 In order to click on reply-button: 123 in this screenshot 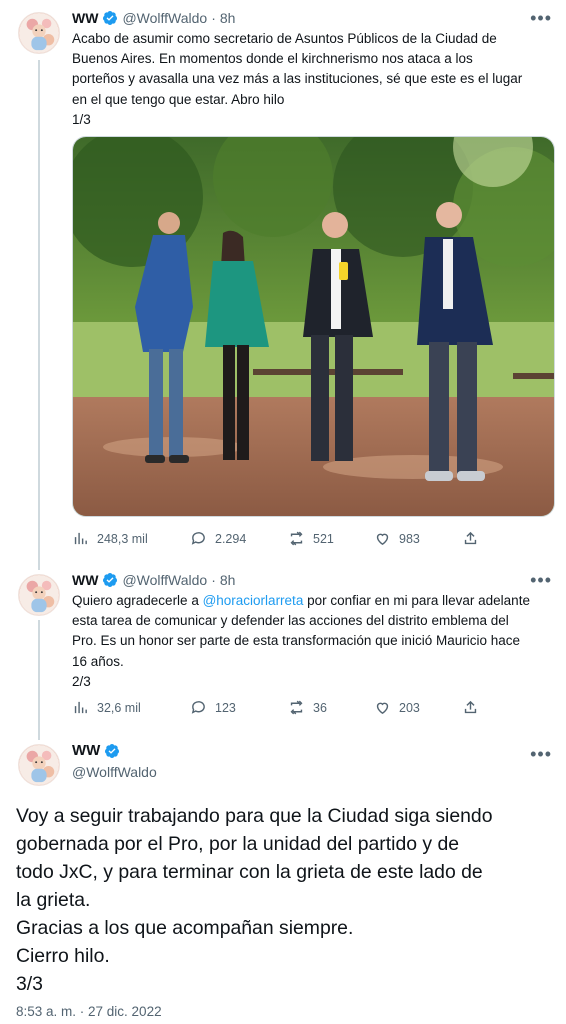, I will do `click(213, 707)`.